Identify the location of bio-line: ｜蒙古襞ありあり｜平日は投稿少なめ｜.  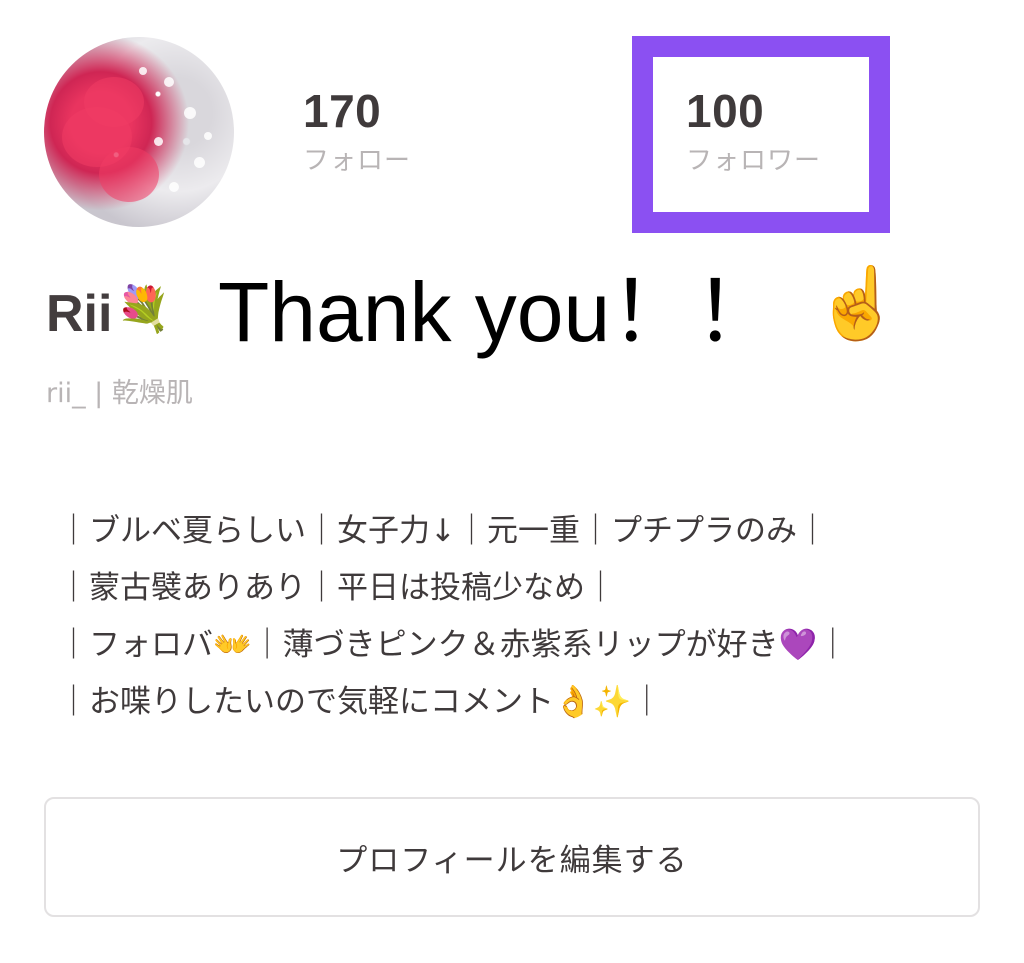
(337, 588).